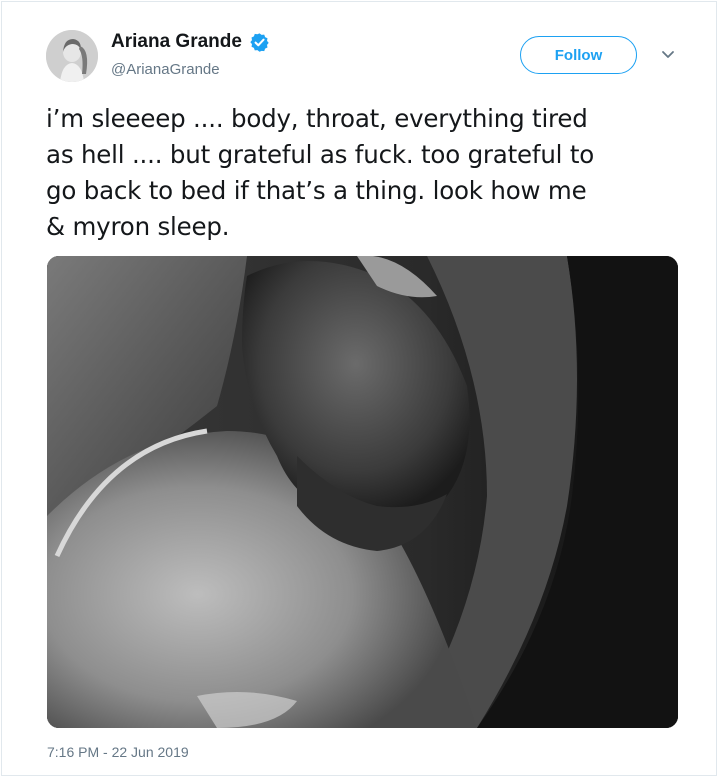  I want to click on tweet-timestamp: 7:16 PM - 22 Jun 2019, so click(118, 752).